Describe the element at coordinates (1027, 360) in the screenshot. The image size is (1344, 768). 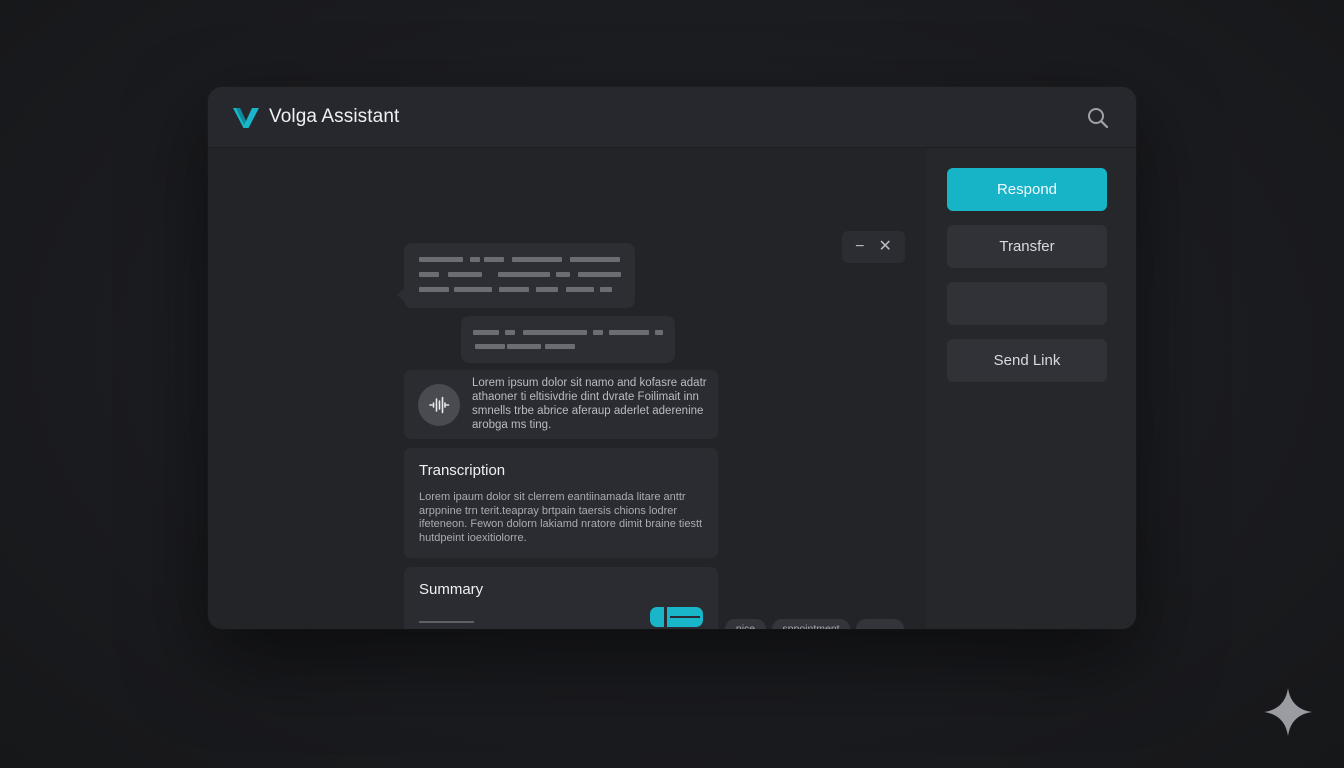
I see `send-link-button: Send Link` at that location.